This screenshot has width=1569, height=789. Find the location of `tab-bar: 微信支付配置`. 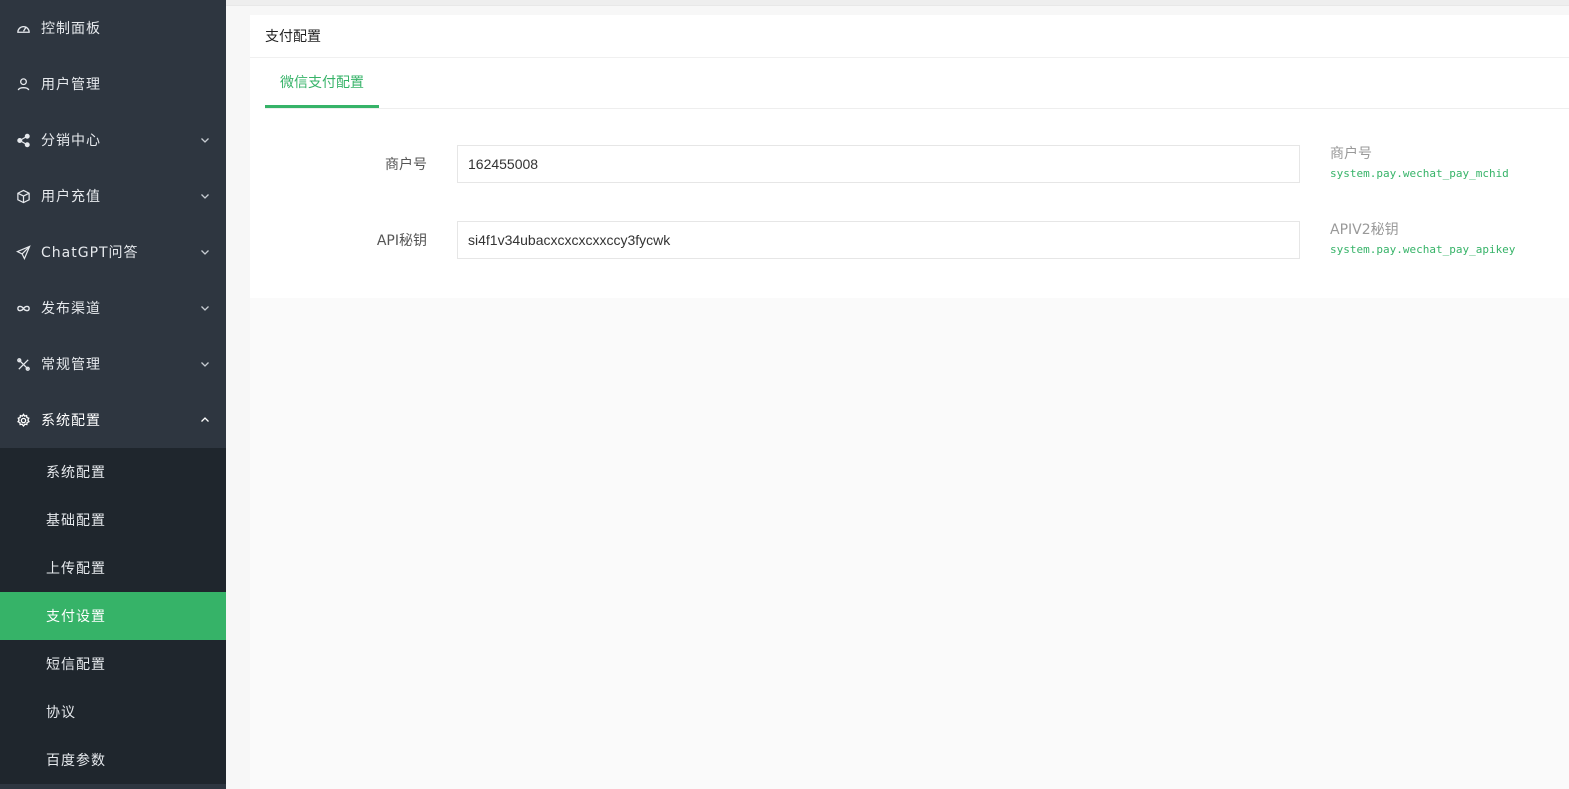

tab-bar: 微信支付配置 is located at coordinates (917, 83).